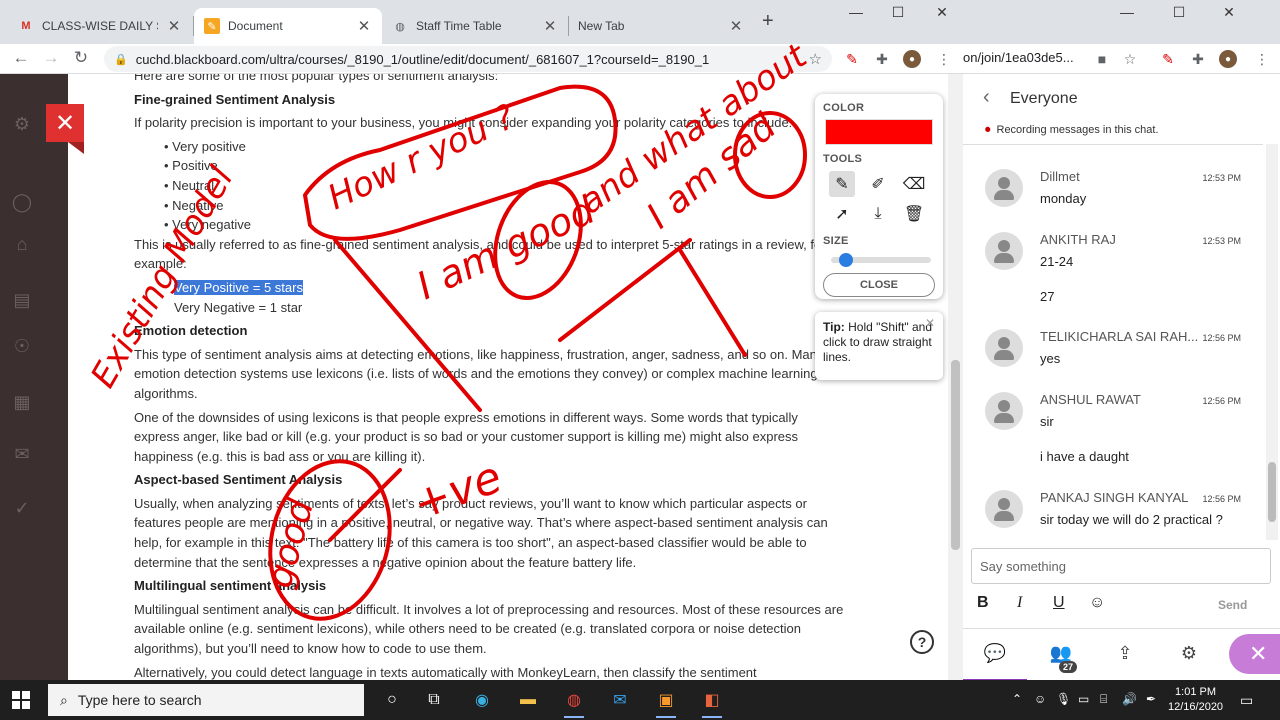 Image resolution: width=1280 pixels, height=720 pixels. Describe the element at coordinates (434, 700) in the screenshot. I see `task-view-icon: ⧉` at that location.